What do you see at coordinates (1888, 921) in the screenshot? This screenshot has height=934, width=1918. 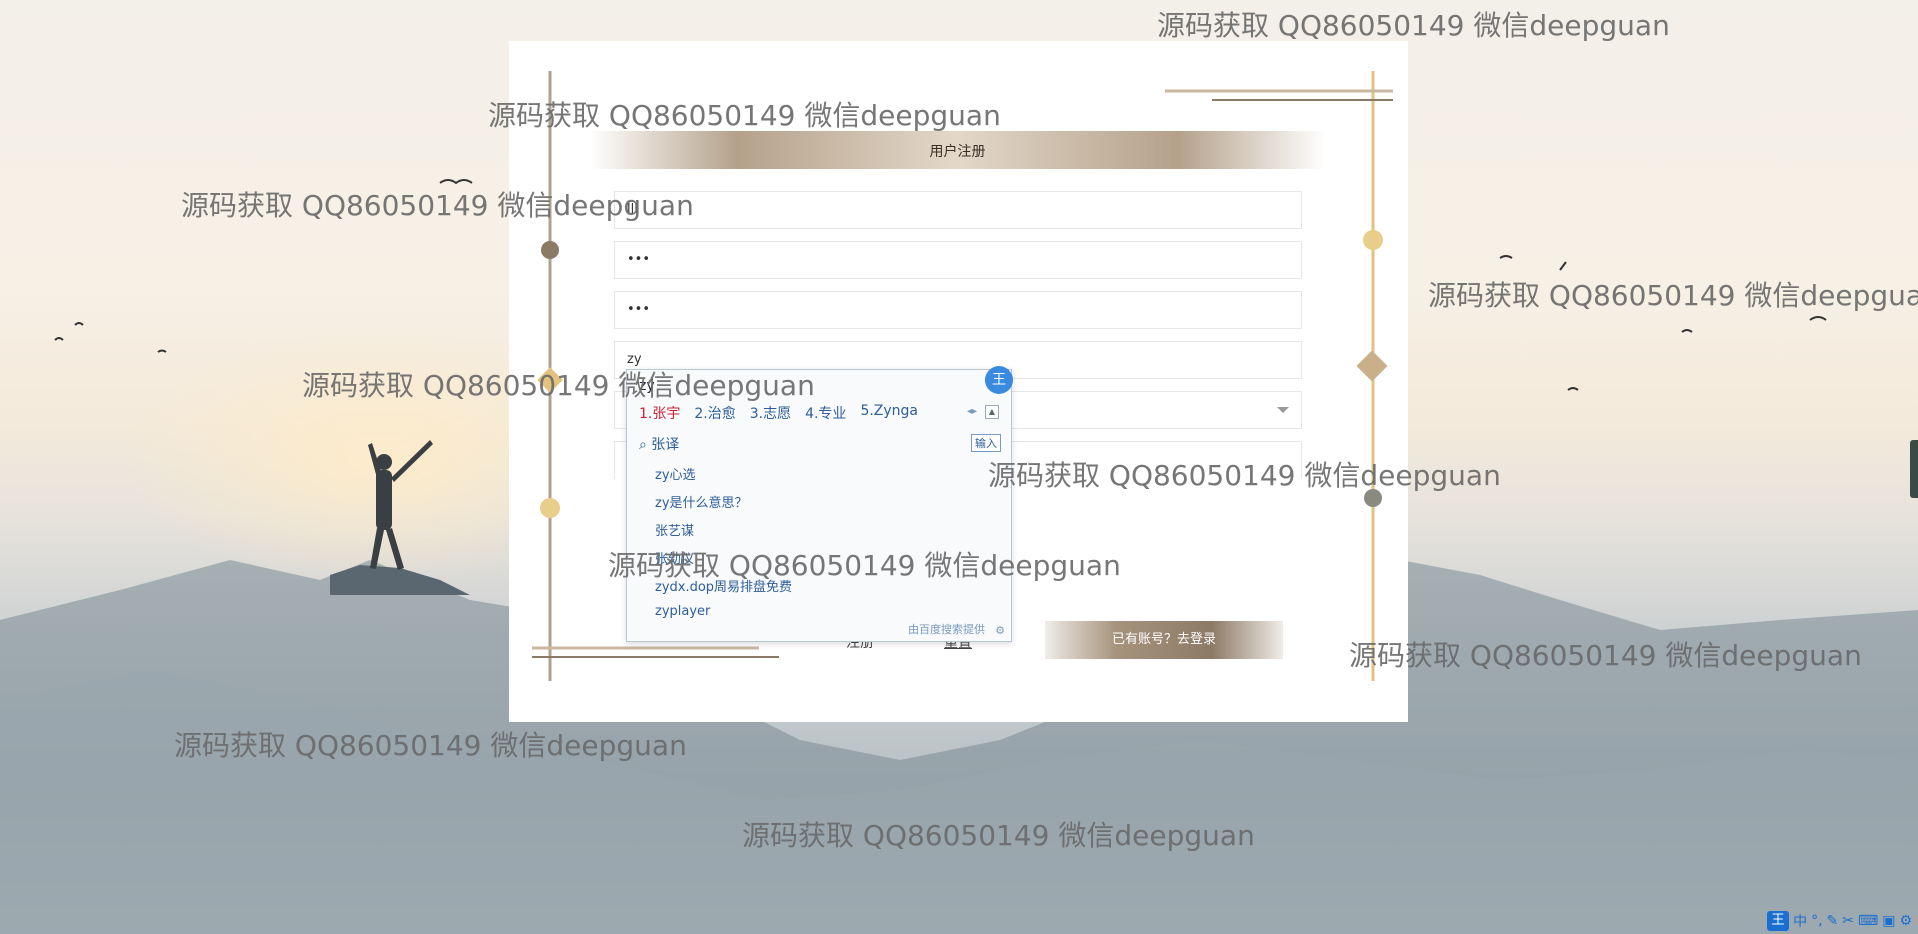 I see `skin-icon: ▣` at bounding box center [1888, 921].